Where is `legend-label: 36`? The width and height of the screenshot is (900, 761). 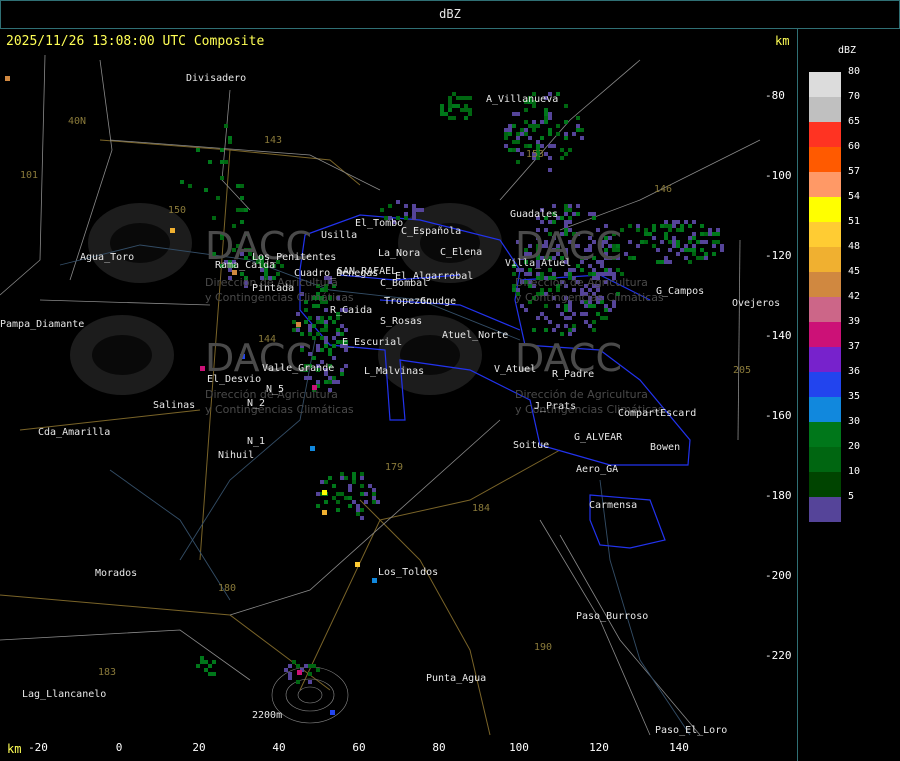 legend-label: 36 is located at coordinates (854, 371).